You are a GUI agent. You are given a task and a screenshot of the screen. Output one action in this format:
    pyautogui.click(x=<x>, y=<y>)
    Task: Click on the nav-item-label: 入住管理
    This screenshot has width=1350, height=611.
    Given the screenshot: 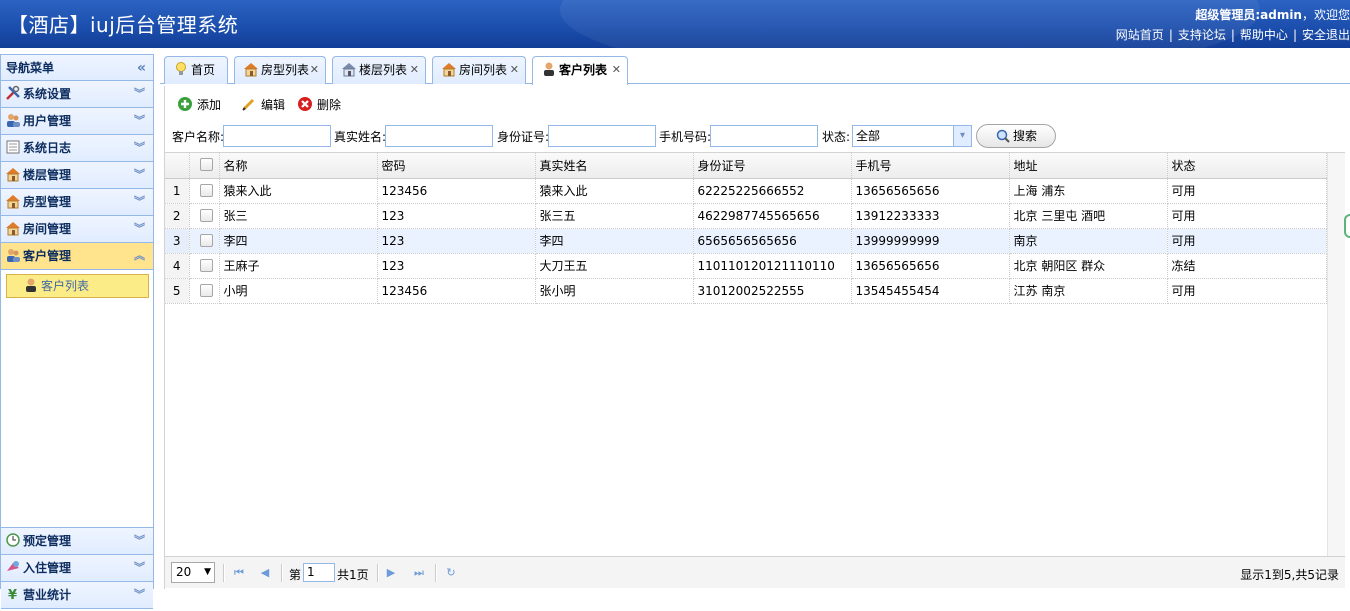 What is the action you would take?
    pyautogui.click(x=47, y=568)
    